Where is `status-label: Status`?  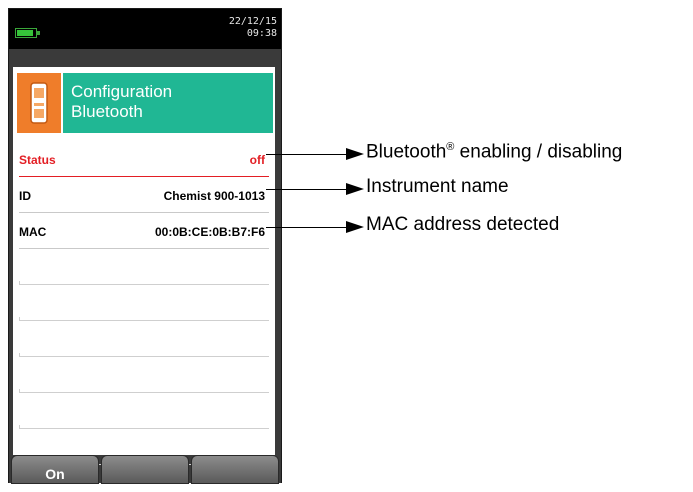
status-label: Status is located at coordinates (37, 160).